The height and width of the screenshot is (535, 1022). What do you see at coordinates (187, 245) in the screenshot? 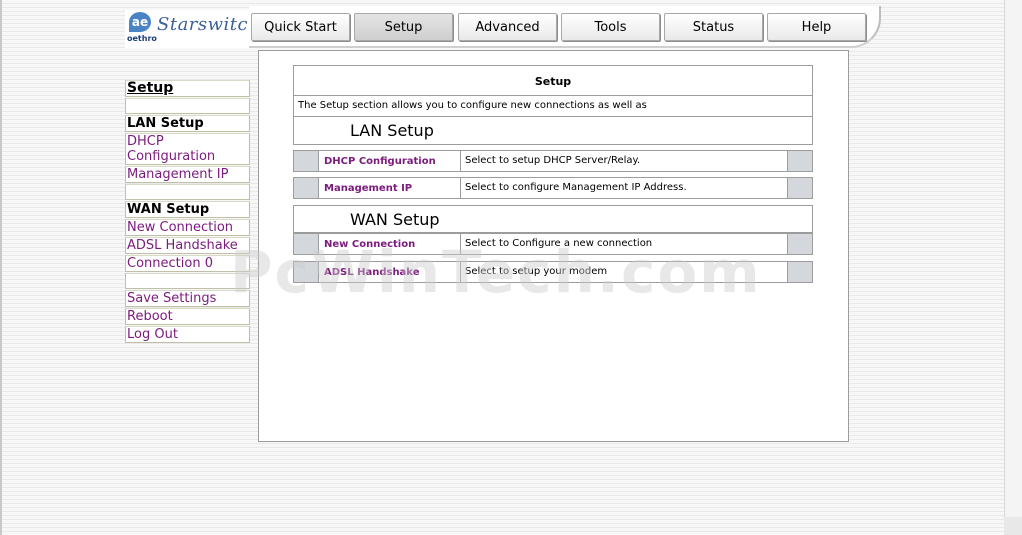
I see `sidebar-item-adsl-handshake: ADSL Handshake` at bounding box center [187, 245].